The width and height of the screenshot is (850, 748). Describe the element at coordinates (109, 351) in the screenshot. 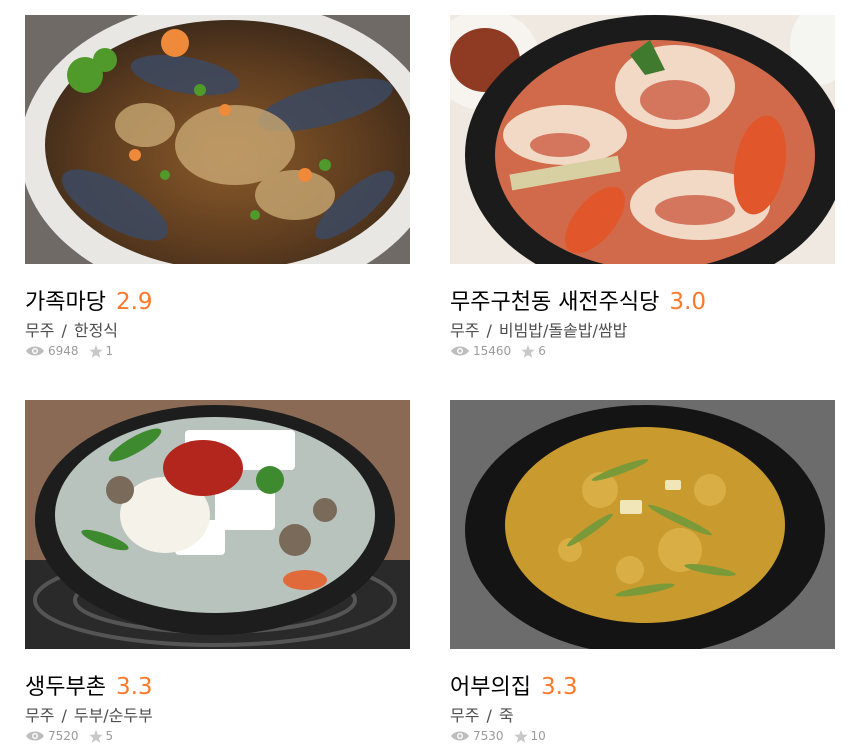

I see `review-count: 1` at that location.